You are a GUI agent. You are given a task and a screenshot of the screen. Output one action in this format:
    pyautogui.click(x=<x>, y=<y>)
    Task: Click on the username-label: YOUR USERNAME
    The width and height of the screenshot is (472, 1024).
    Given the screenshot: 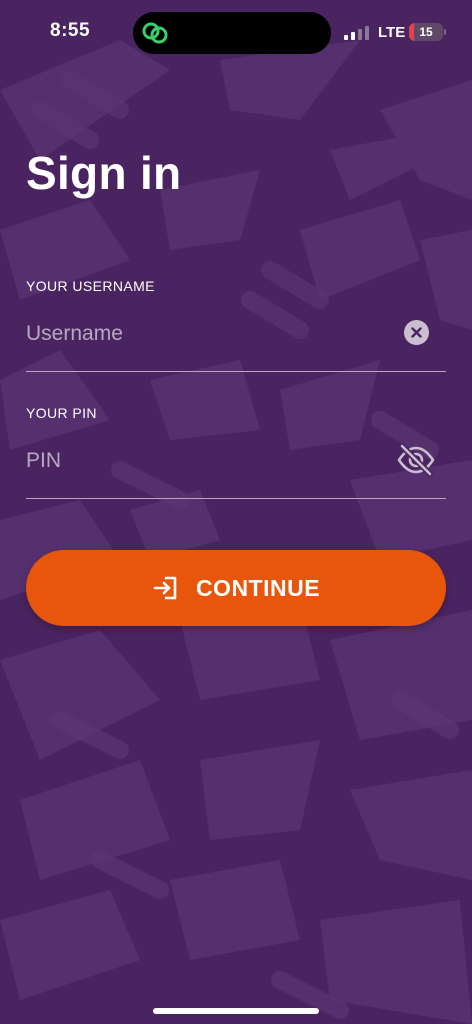 What is the action you would take?
    pyautogui.click(x=90, y=286)
    